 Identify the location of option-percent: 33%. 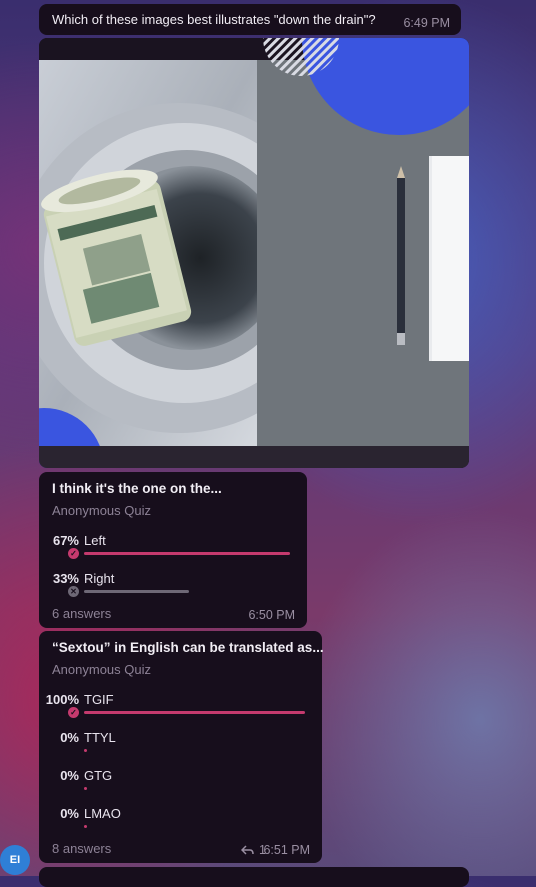
(65, 578).